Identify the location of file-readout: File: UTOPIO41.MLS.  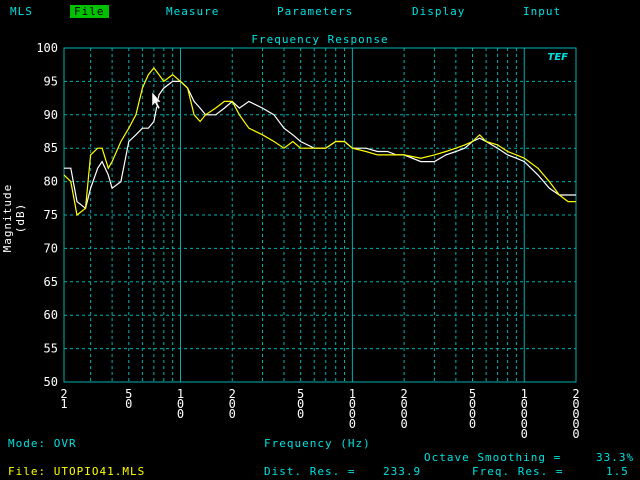
(76, 471).